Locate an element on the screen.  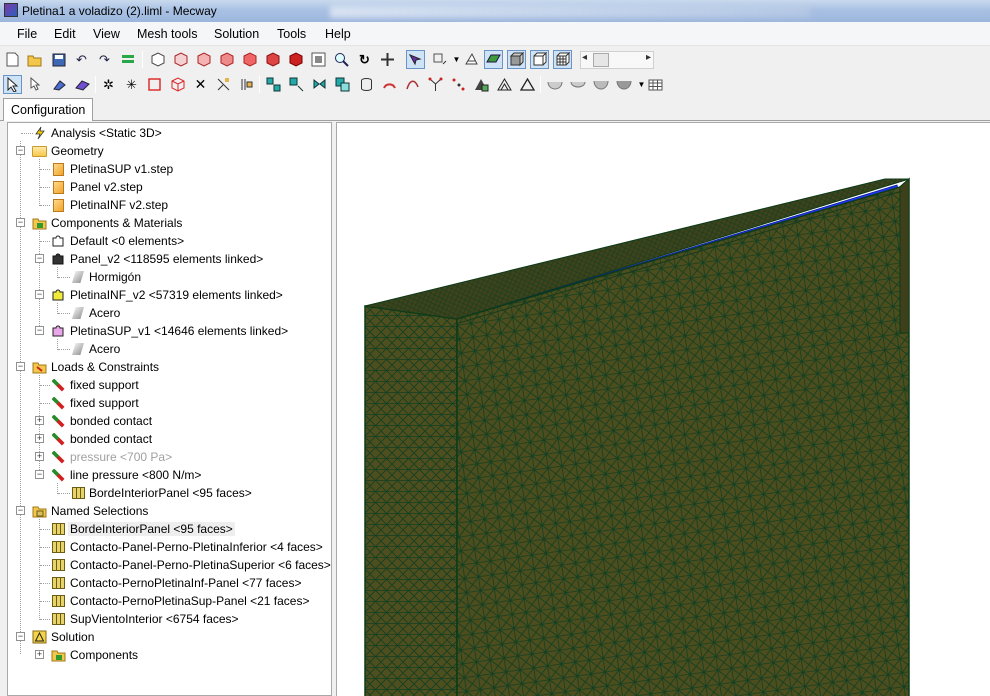
menu-file: File is located at coordinates (27, 34).